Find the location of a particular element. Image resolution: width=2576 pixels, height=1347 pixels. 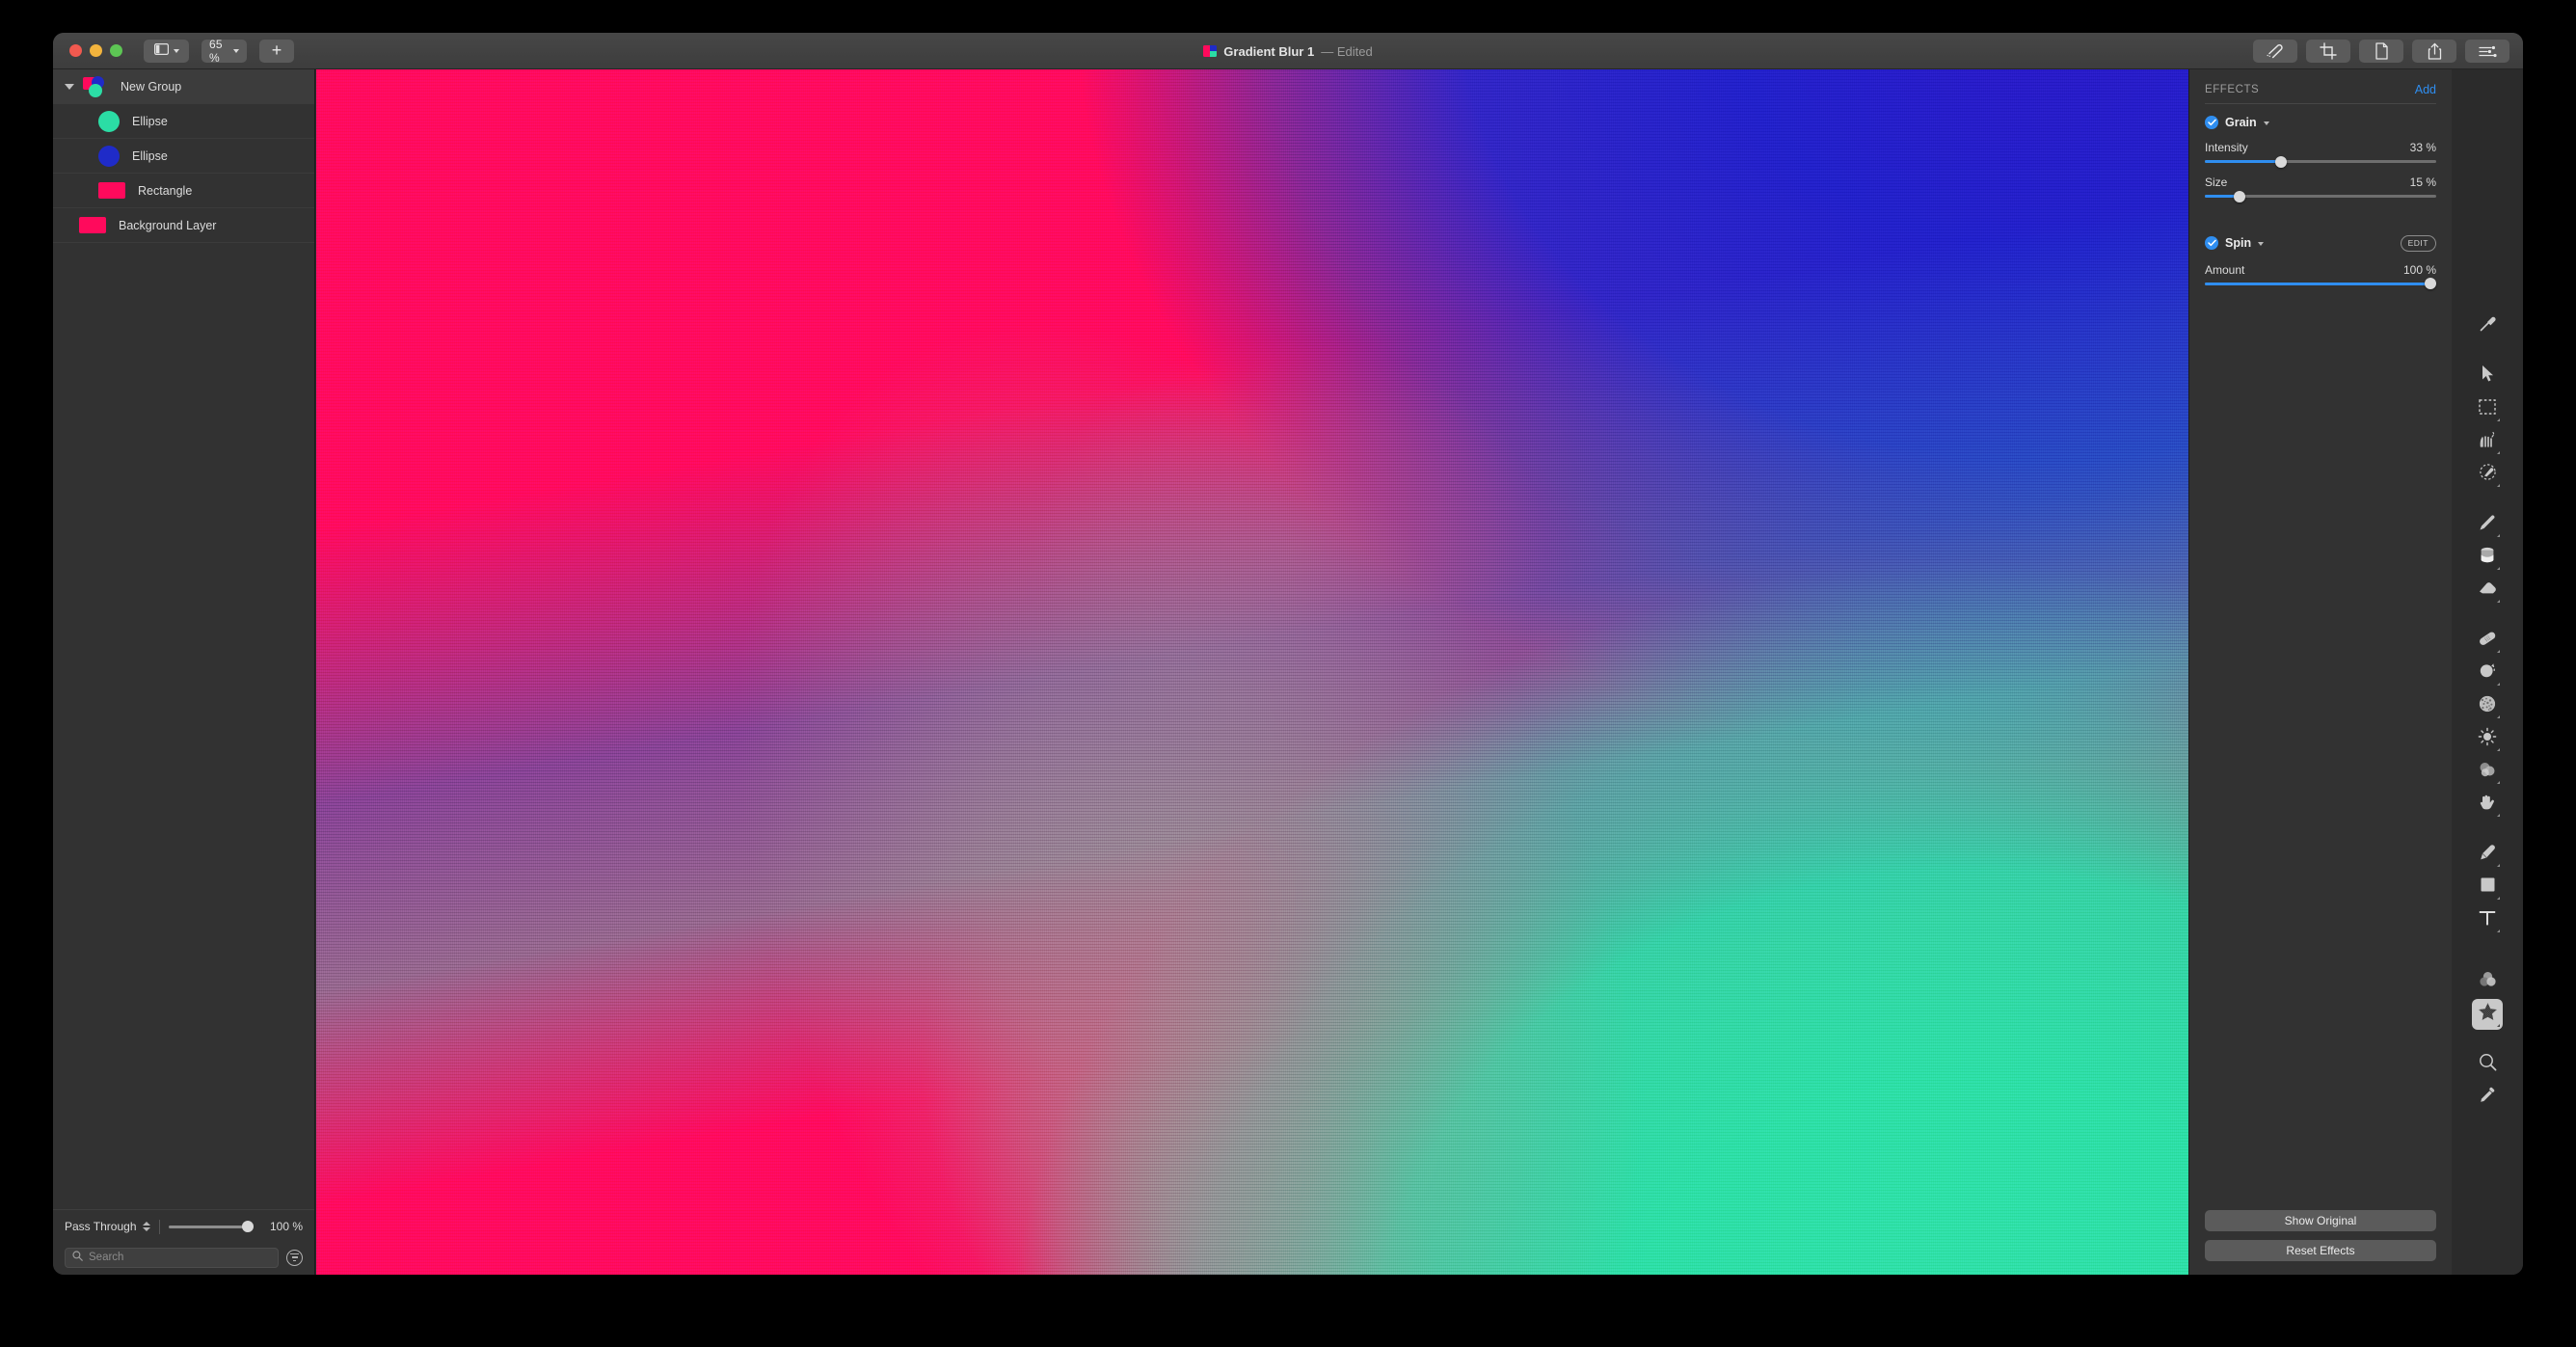

opacity-slider-knob is located at coordinates (248, 1226).